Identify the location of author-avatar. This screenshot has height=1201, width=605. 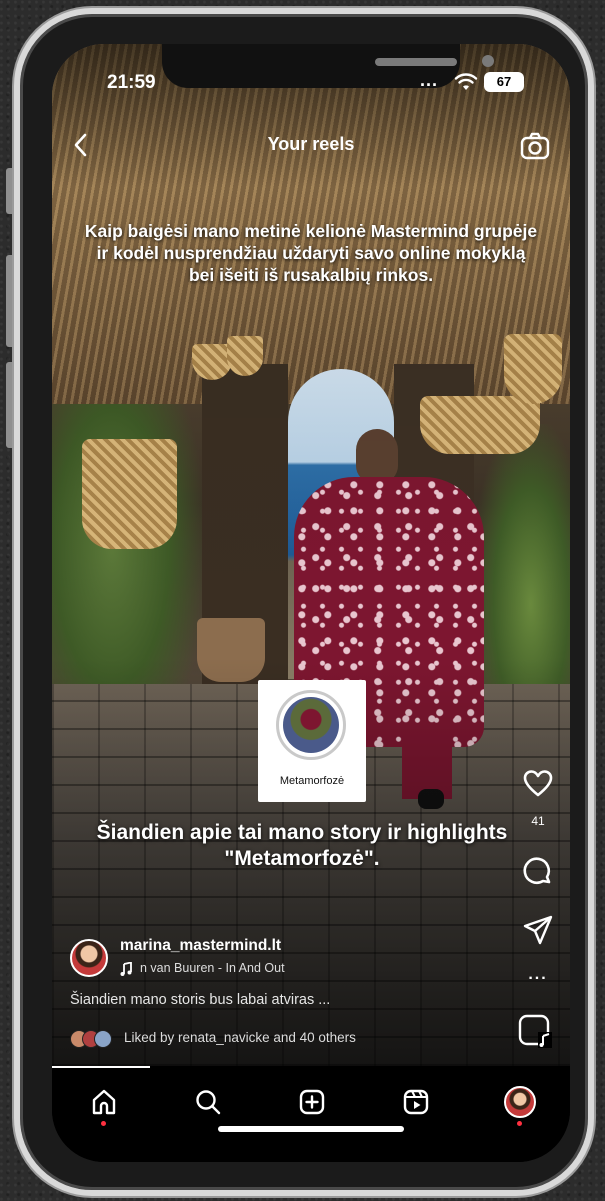
(89, 958).